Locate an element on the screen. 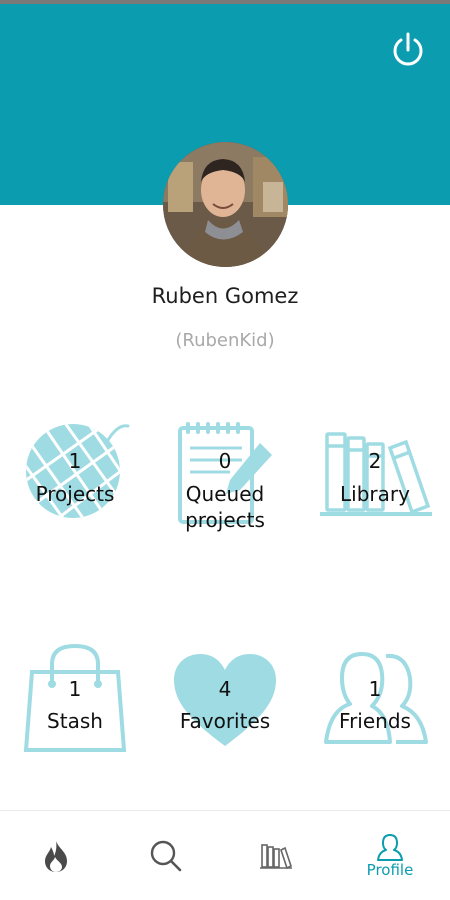  library-label: Library is located at coordinates (375, 494).